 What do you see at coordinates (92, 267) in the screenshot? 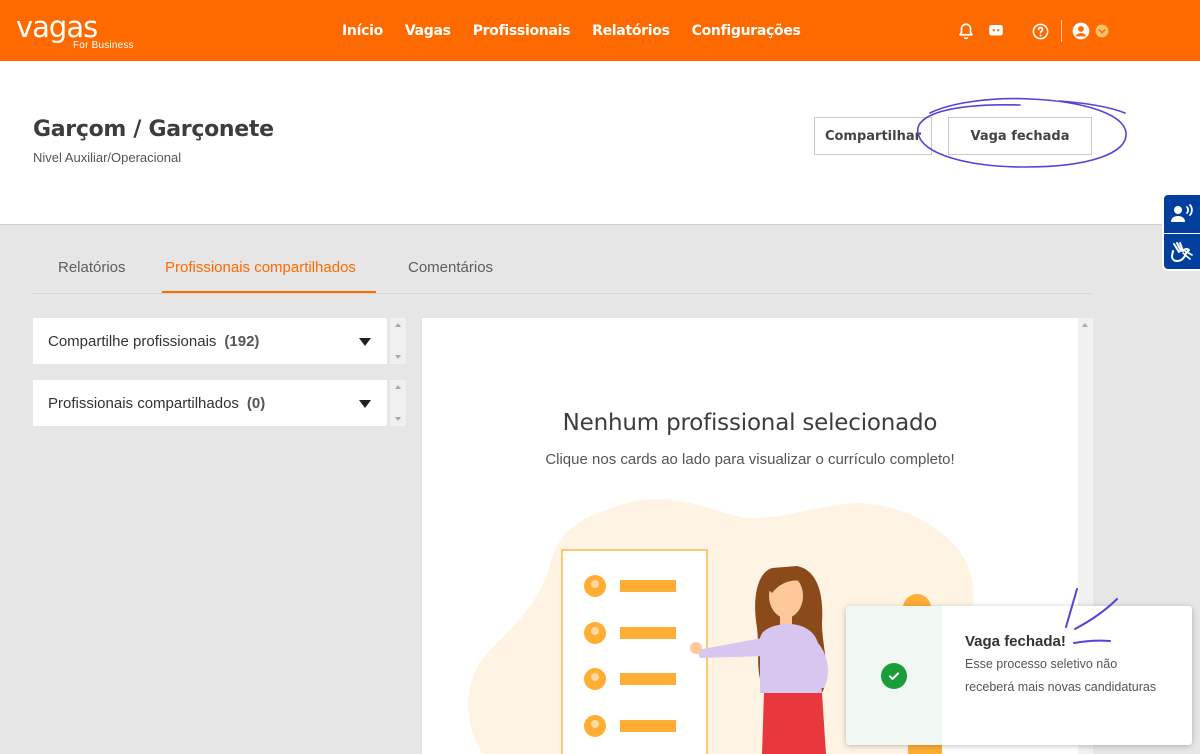
I see `tab-relatorios: Relatórios` at bounding box center [92, 267].